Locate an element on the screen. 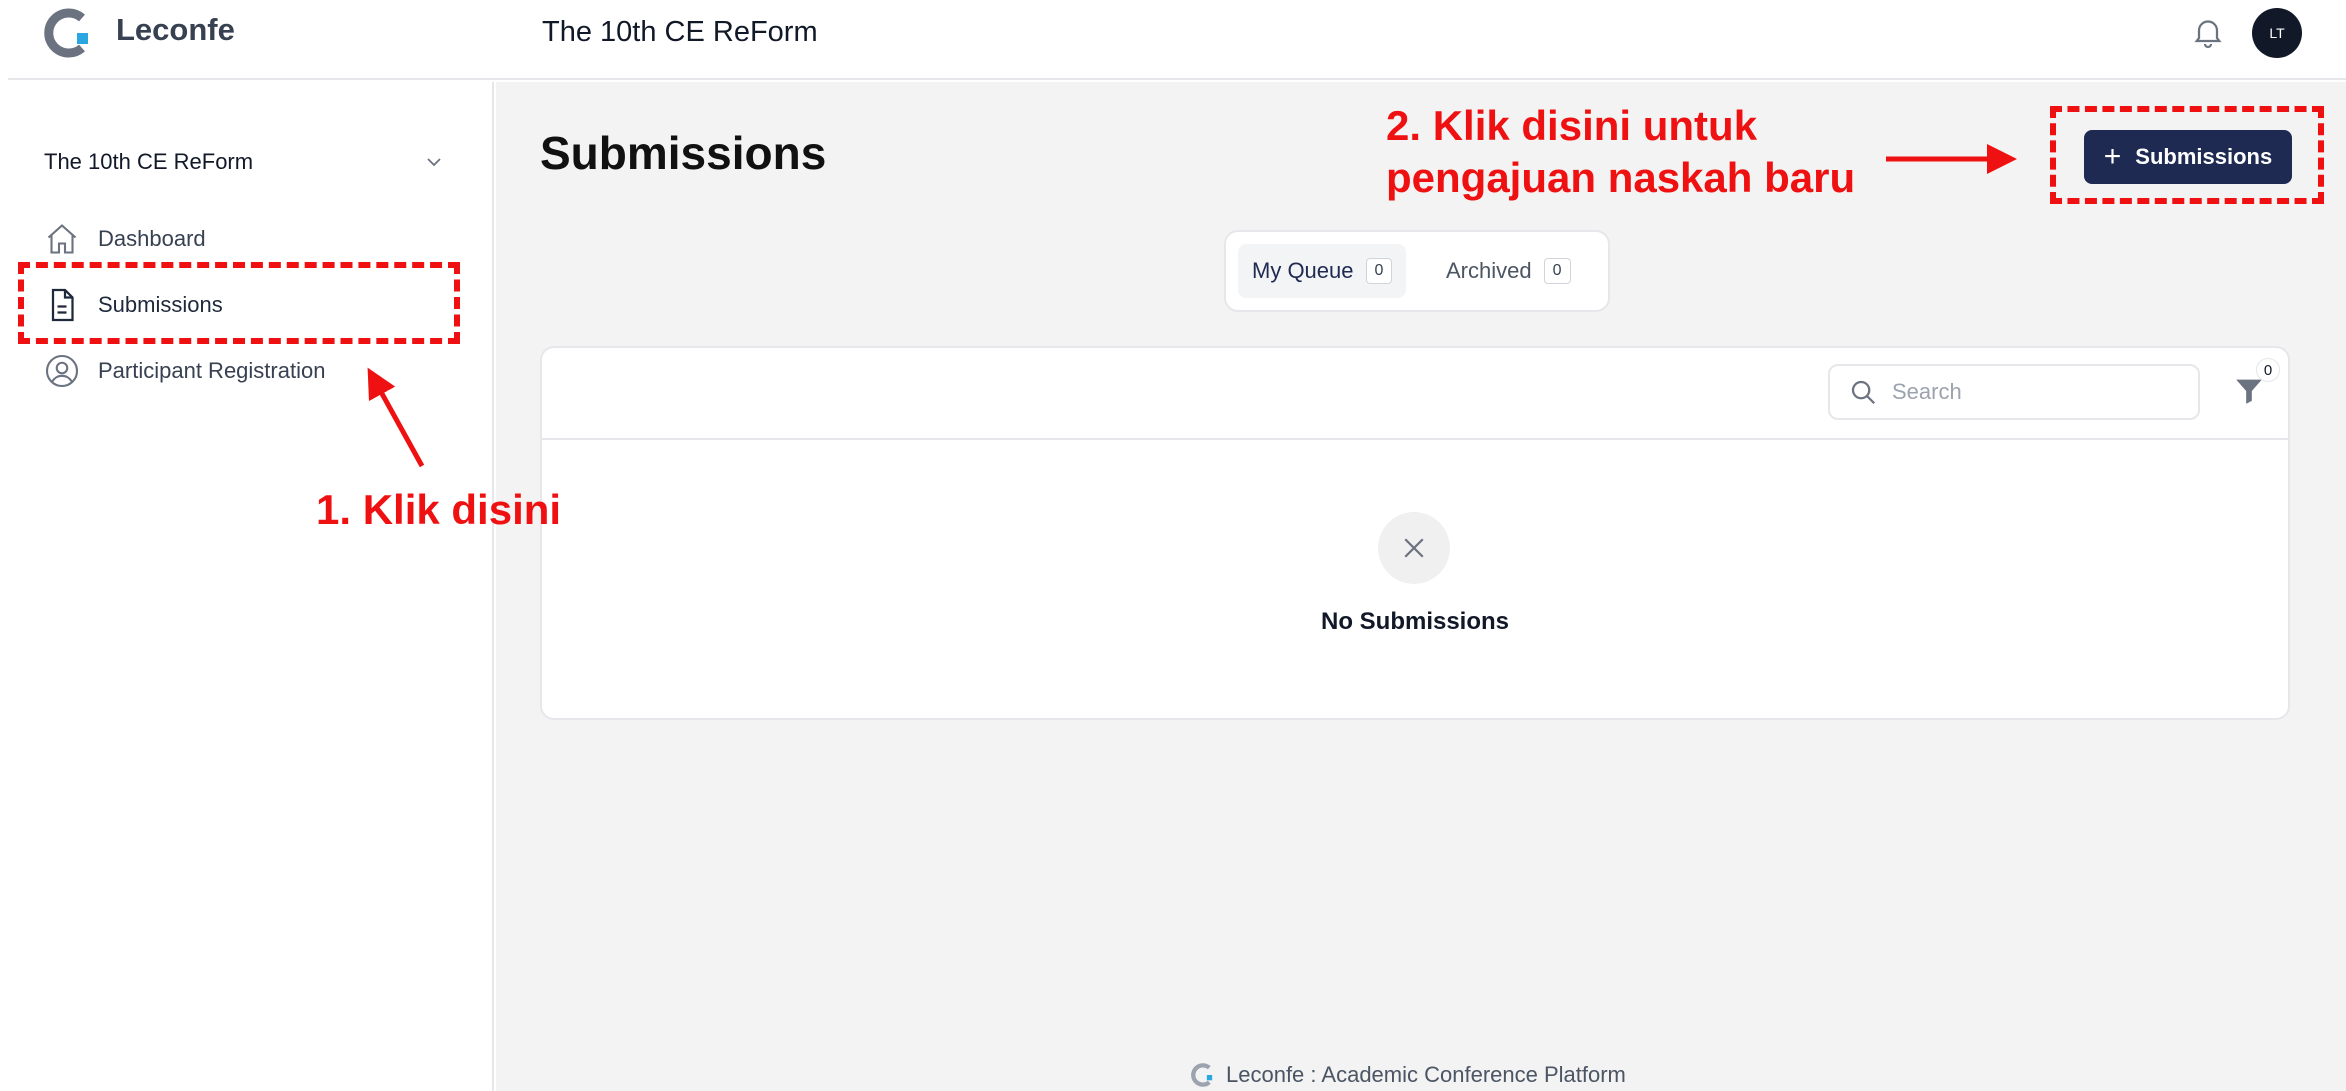 This screenshot has width=2346, height=1091. sidebar-item-participant-registration: Participant Registration is located at coordinates (184, 371).